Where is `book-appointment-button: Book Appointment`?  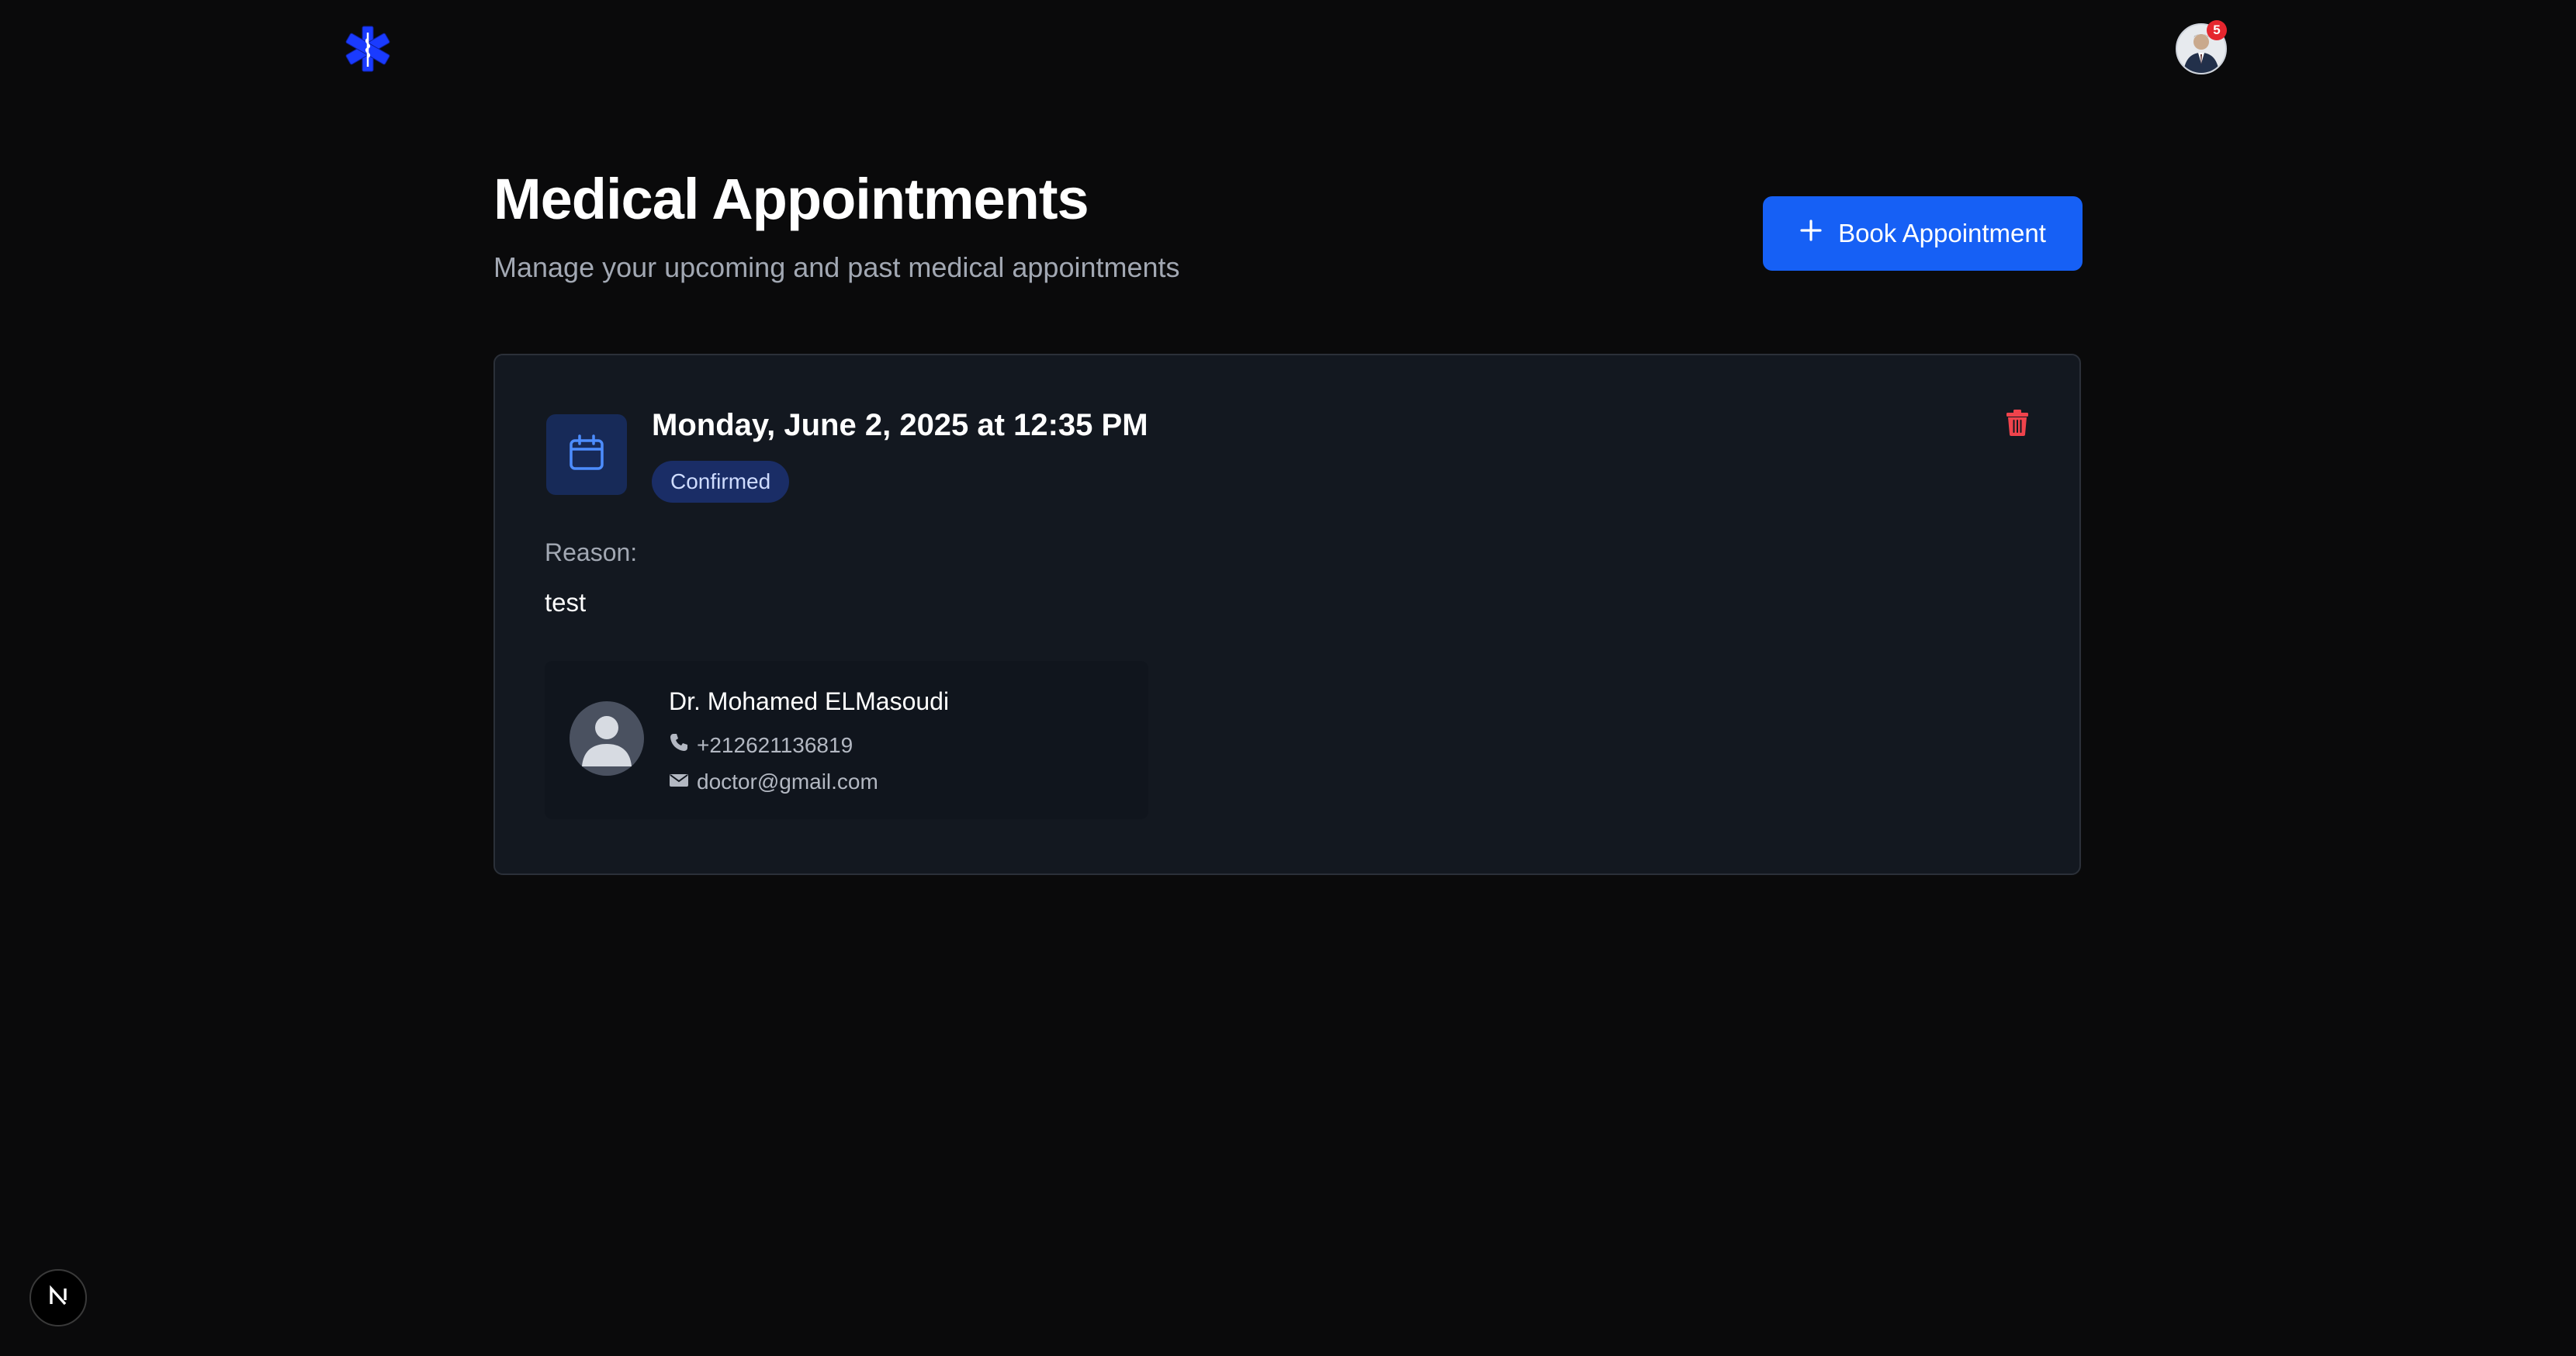 book-appointment-button: Book Appointment is located at coordinates (1923, 233).